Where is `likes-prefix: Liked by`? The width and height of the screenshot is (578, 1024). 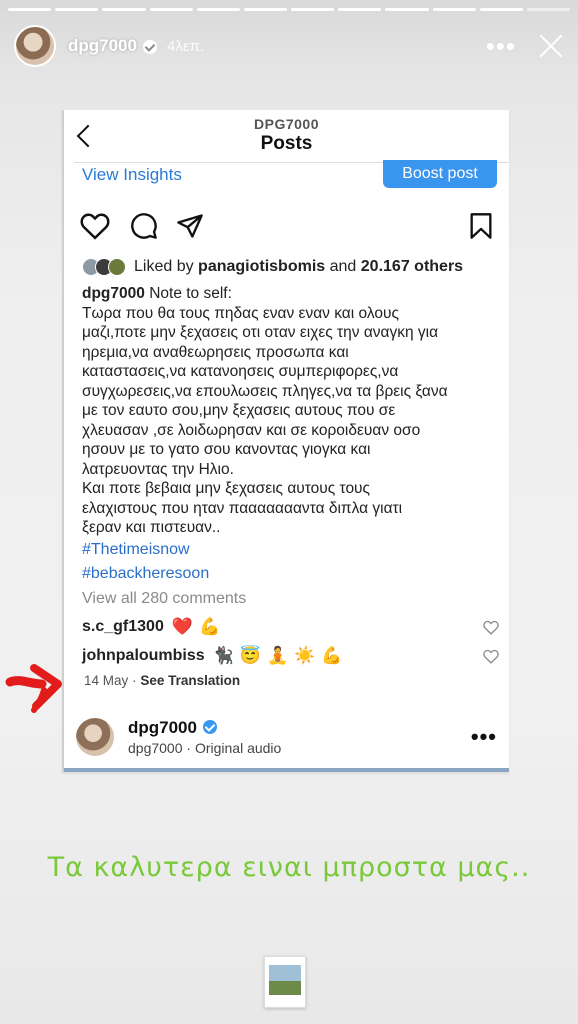 likes-prefix: Liked by is located at coordinates (164, 266).